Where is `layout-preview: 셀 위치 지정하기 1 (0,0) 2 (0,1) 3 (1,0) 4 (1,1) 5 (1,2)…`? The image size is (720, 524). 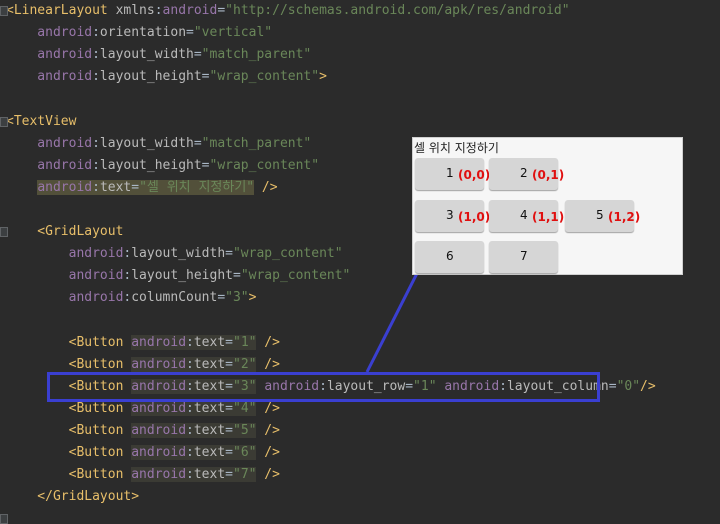 layout-preview: 셀 위치 지정하기 1 (0,0) 2 (0,1) 3 (1,0) 4 (1,1) 5 (1,2)… is located at coordinates (547, 206).